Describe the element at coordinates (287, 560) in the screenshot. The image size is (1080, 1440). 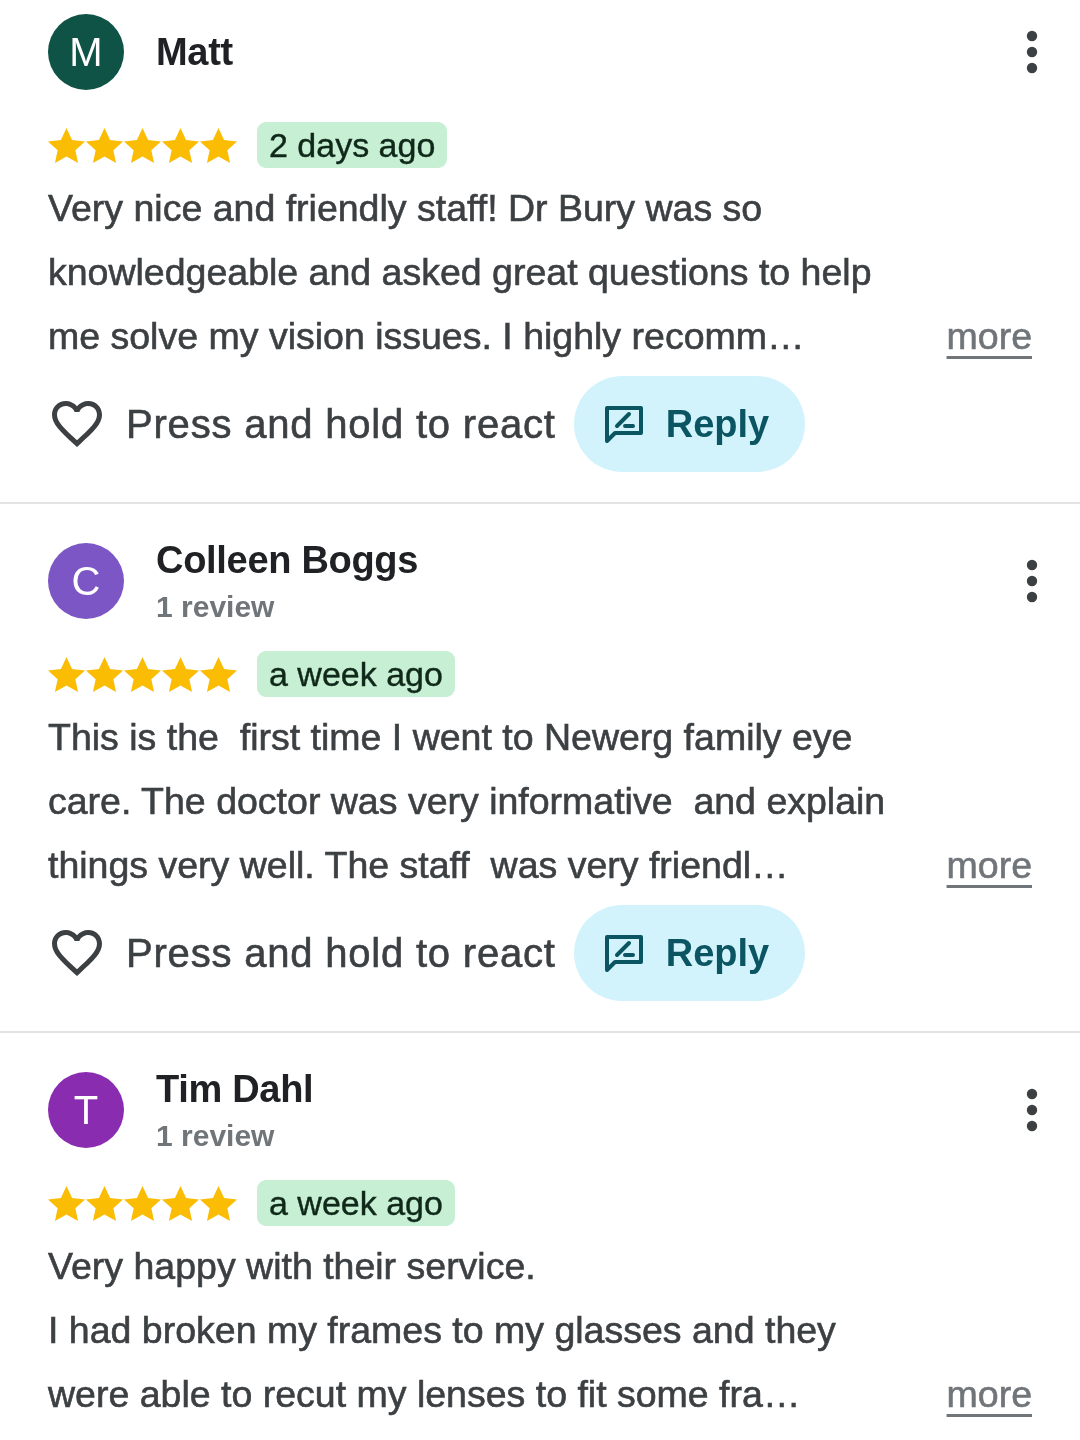
I see `reviewer-name: Colleen Boggs` at that location.